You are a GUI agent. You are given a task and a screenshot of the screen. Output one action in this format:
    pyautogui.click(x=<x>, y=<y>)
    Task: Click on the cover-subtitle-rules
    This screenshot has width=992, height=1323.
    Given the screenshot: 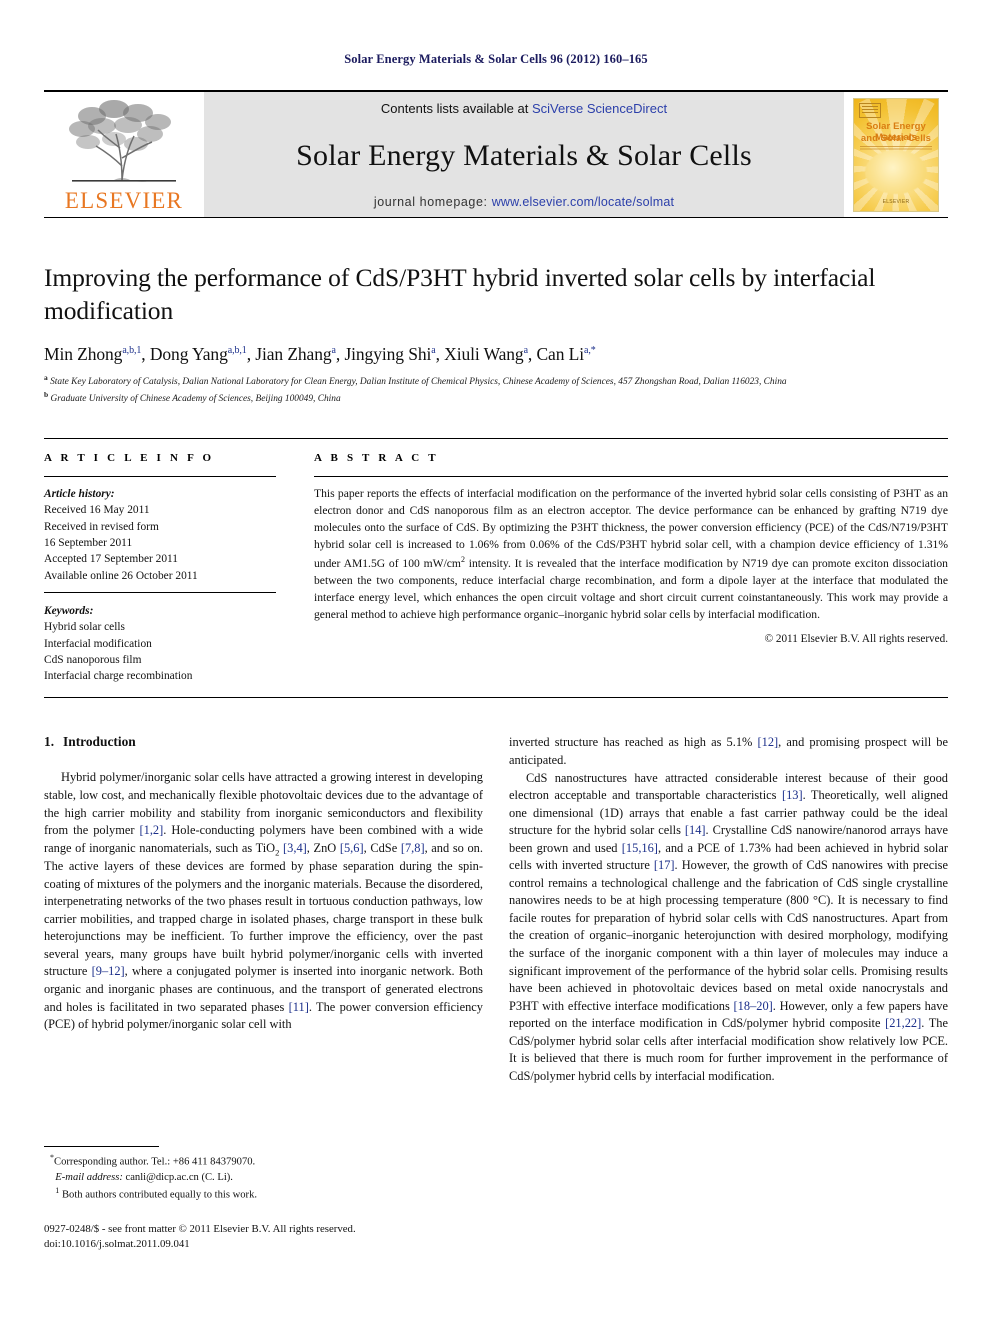 What is the action you would take?
    pyautogui.click(x=896, y=148)
    